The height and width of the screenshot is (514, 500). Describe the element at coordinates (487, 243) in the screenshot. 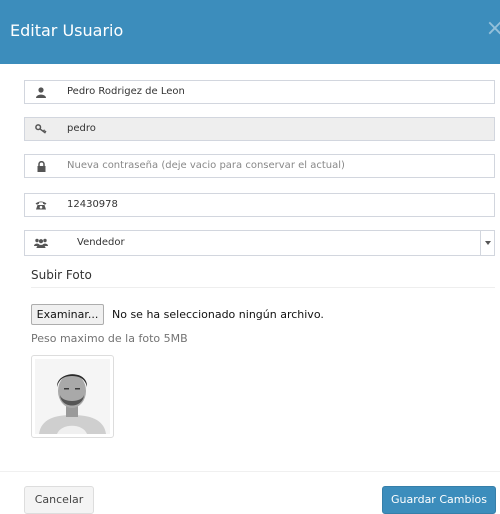

I see `chevron-down-icon` at that location.